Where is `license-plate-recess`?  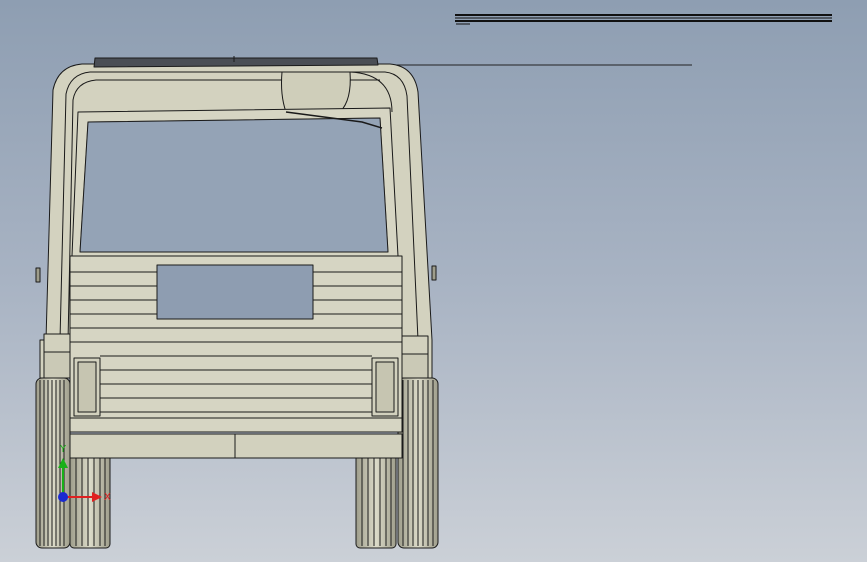
license-plate-recess is located at coordinates (235, 292).